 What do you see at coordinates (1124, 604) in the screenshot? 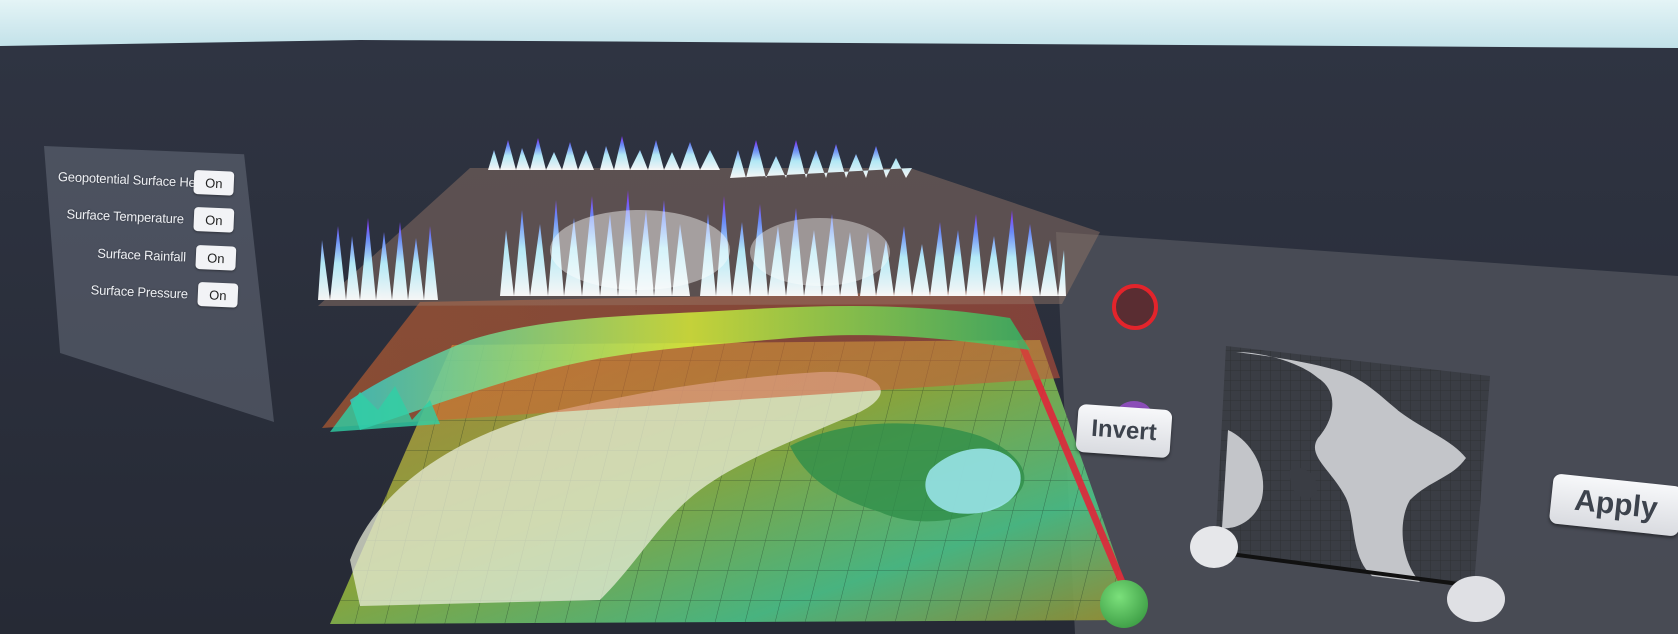
I see `map-corner-handle` at bounding box center [1124, 604].